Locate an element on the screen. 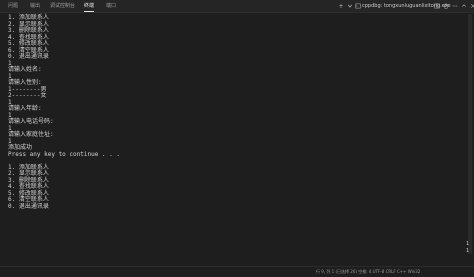 Image resolution: width=474 pixels, height=277 pixels. terminal-actions is located at coordinates (453, 6).